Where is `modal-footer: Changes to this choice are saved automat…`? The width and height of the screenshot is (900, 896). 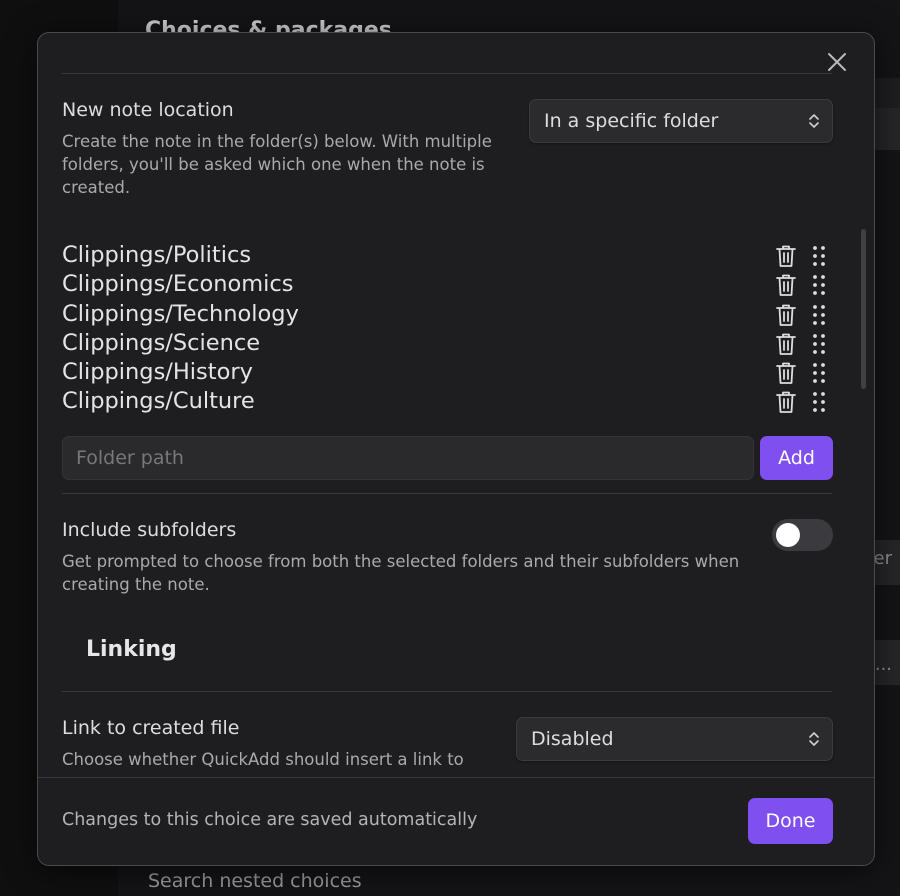 modal-footer: Changes to this choice are saved automat… is located at coordinates (456, 821).